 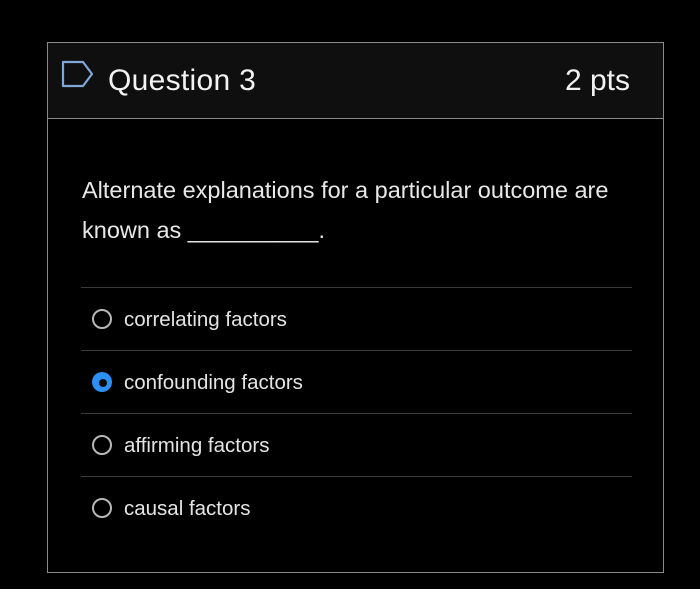 What do you see at coordinates (205, 320) in the screenshot?
I see `answer-label: correlating factors` at bounding box center [205, 320].